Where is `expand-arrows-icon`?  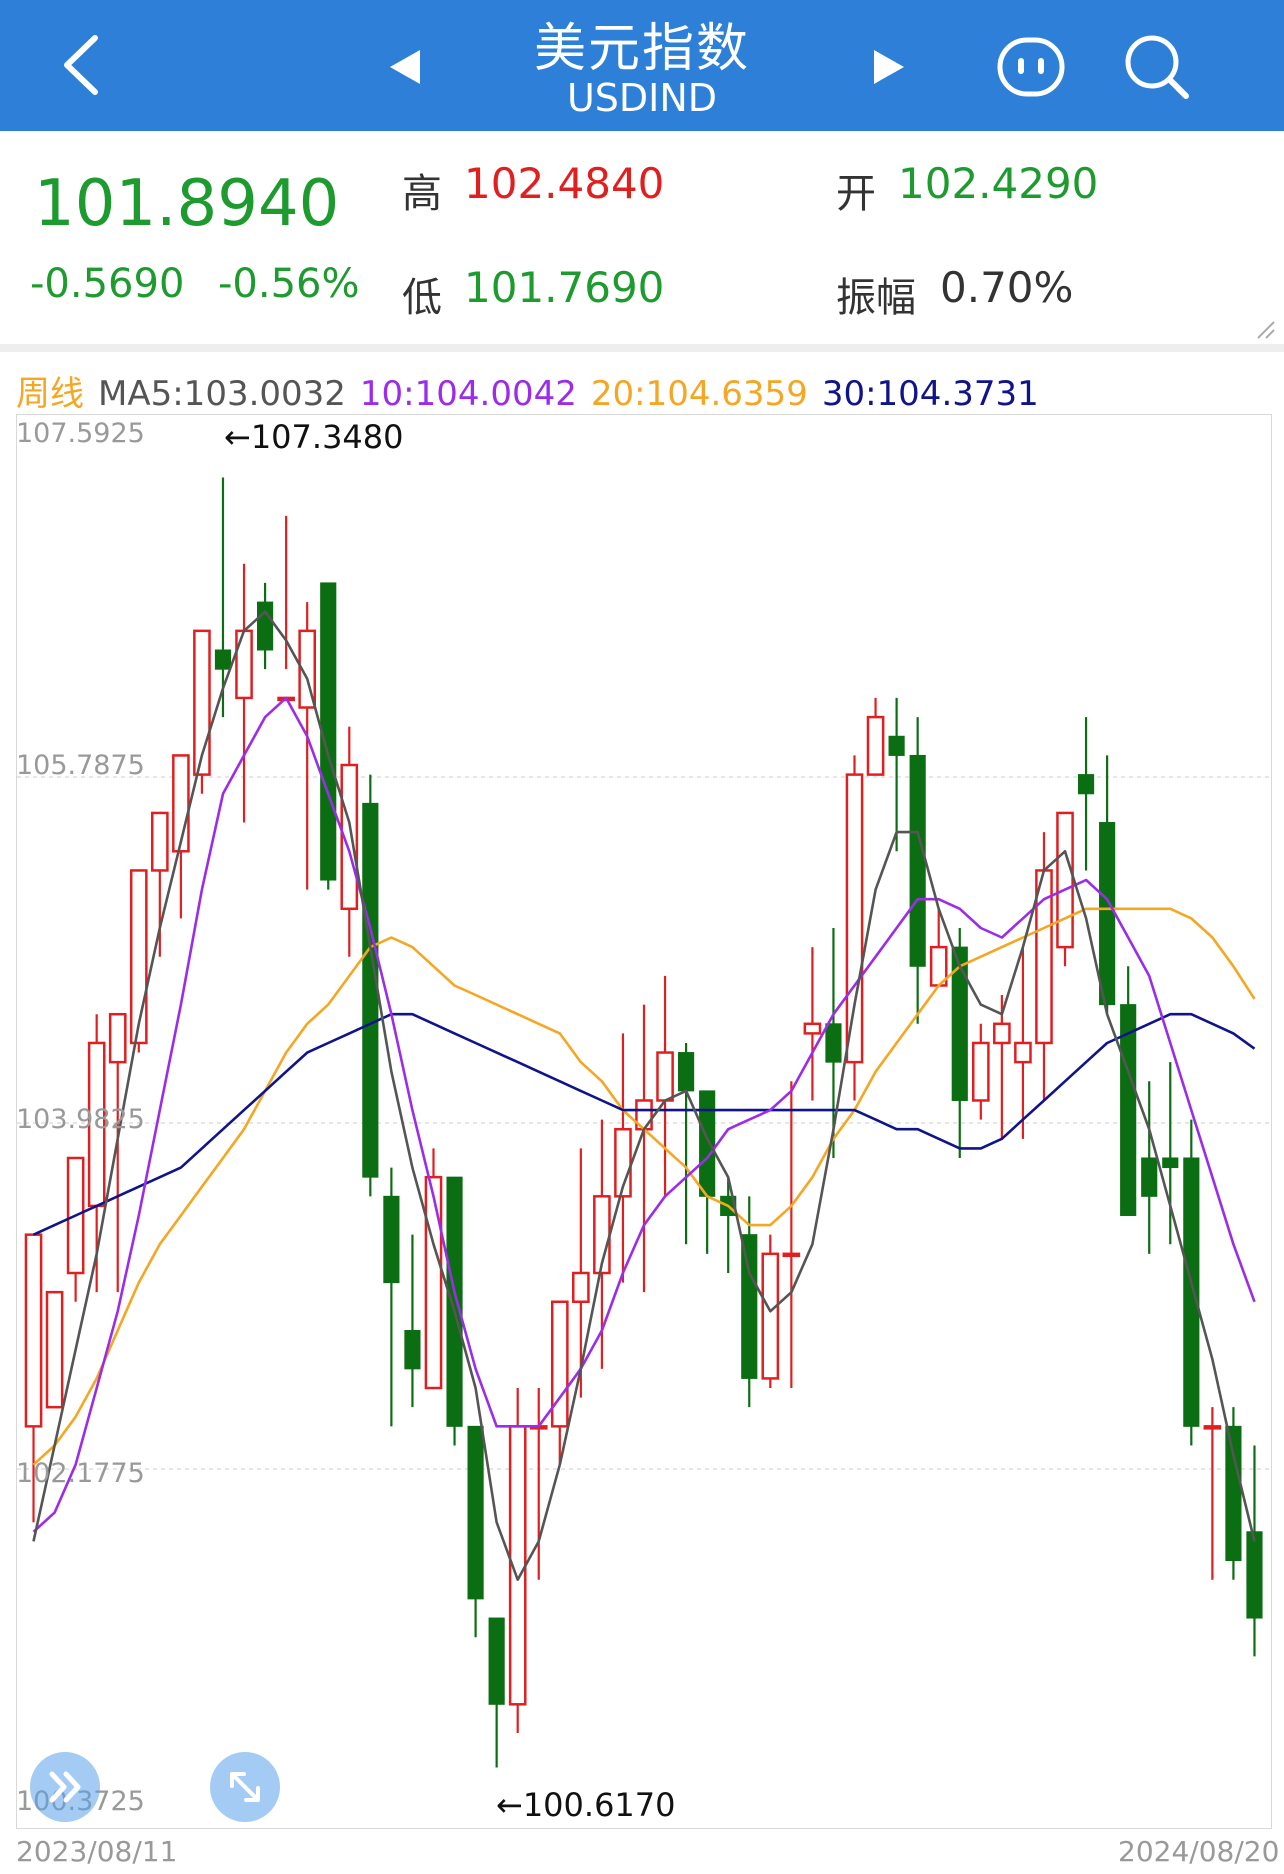 expand-arrows-icon is located at coordinates (245, 1787).